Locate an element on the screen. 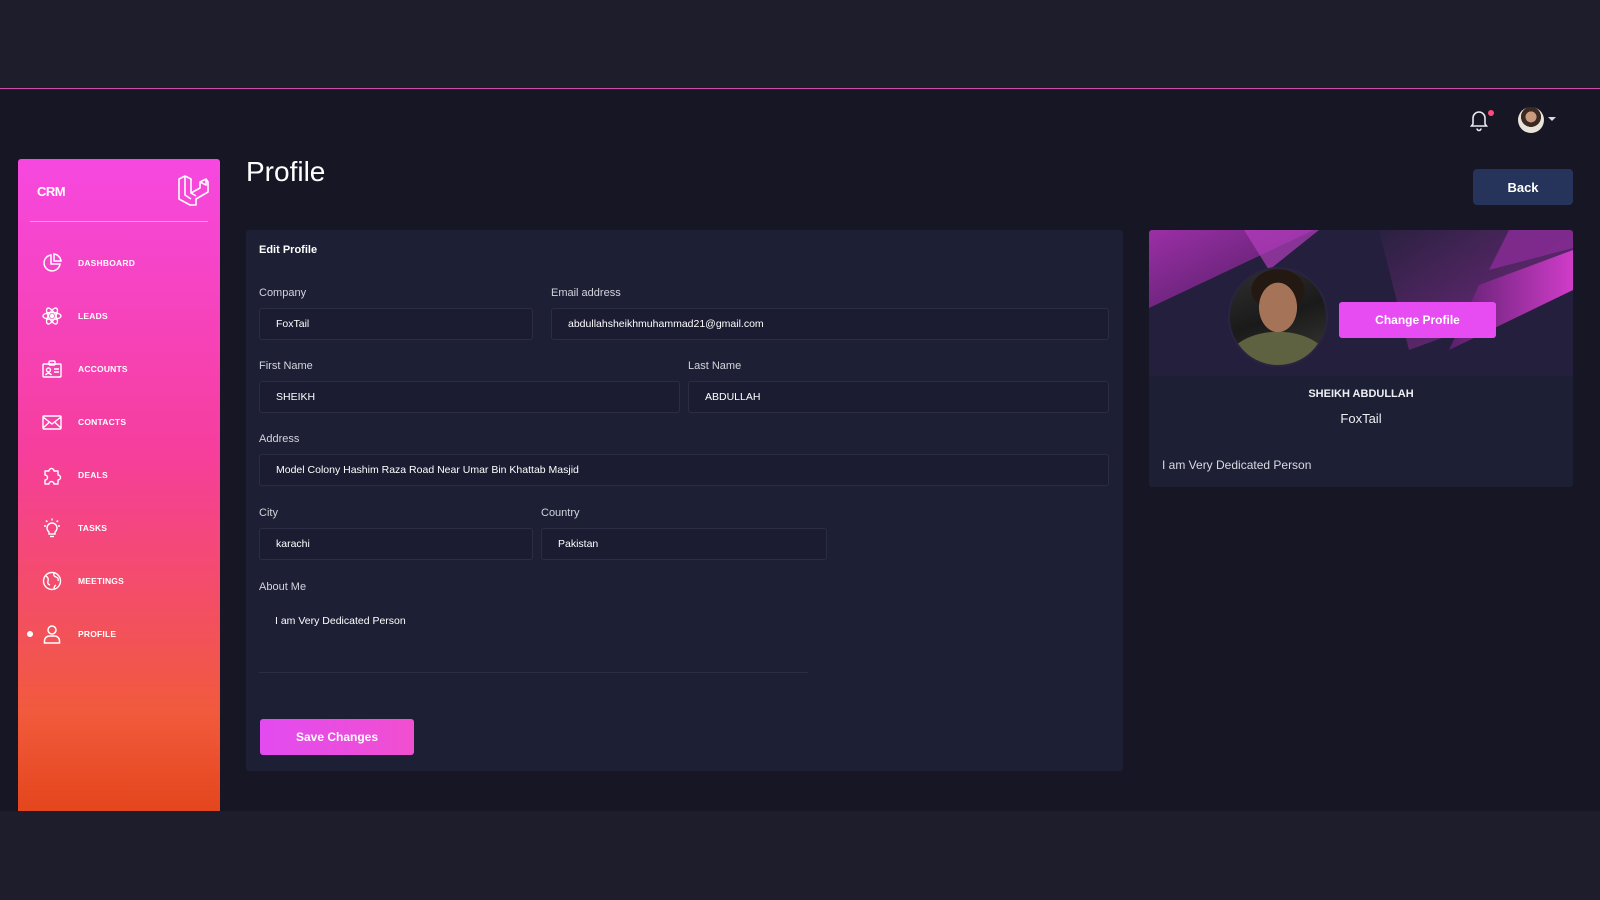 The width and height of the screenshot is (1600, 900). profile-company: FoxTail is located at coordinates (1361, 418).